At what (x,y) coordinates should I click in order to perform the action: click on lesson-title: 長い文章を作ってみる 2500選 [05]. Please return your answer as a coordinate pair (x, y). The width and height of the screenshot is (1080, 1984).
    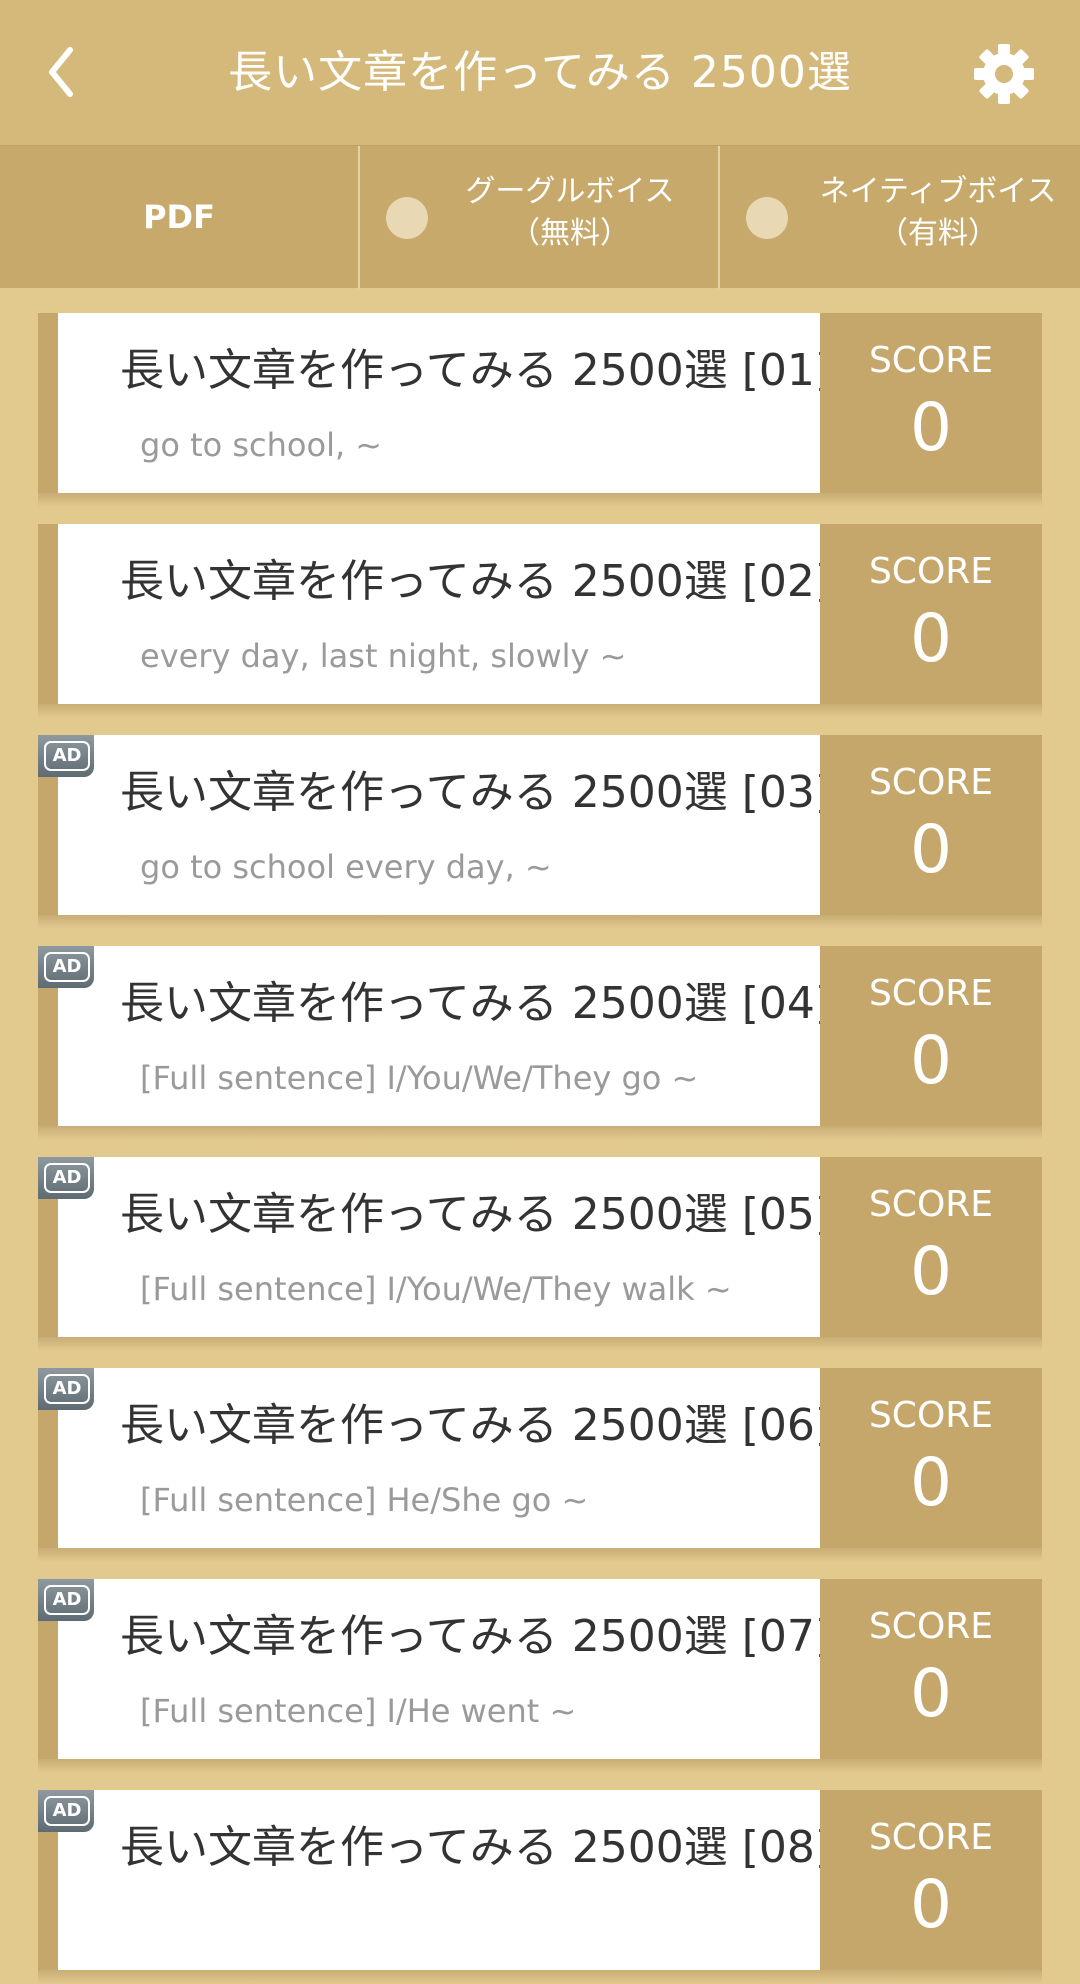
    Looking at the image, I should click on (476, 1214).